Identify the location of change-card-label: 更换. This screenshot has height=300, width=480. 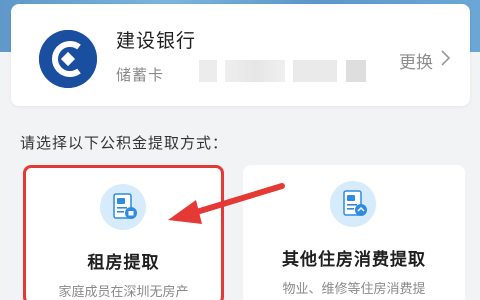
(416, 63).